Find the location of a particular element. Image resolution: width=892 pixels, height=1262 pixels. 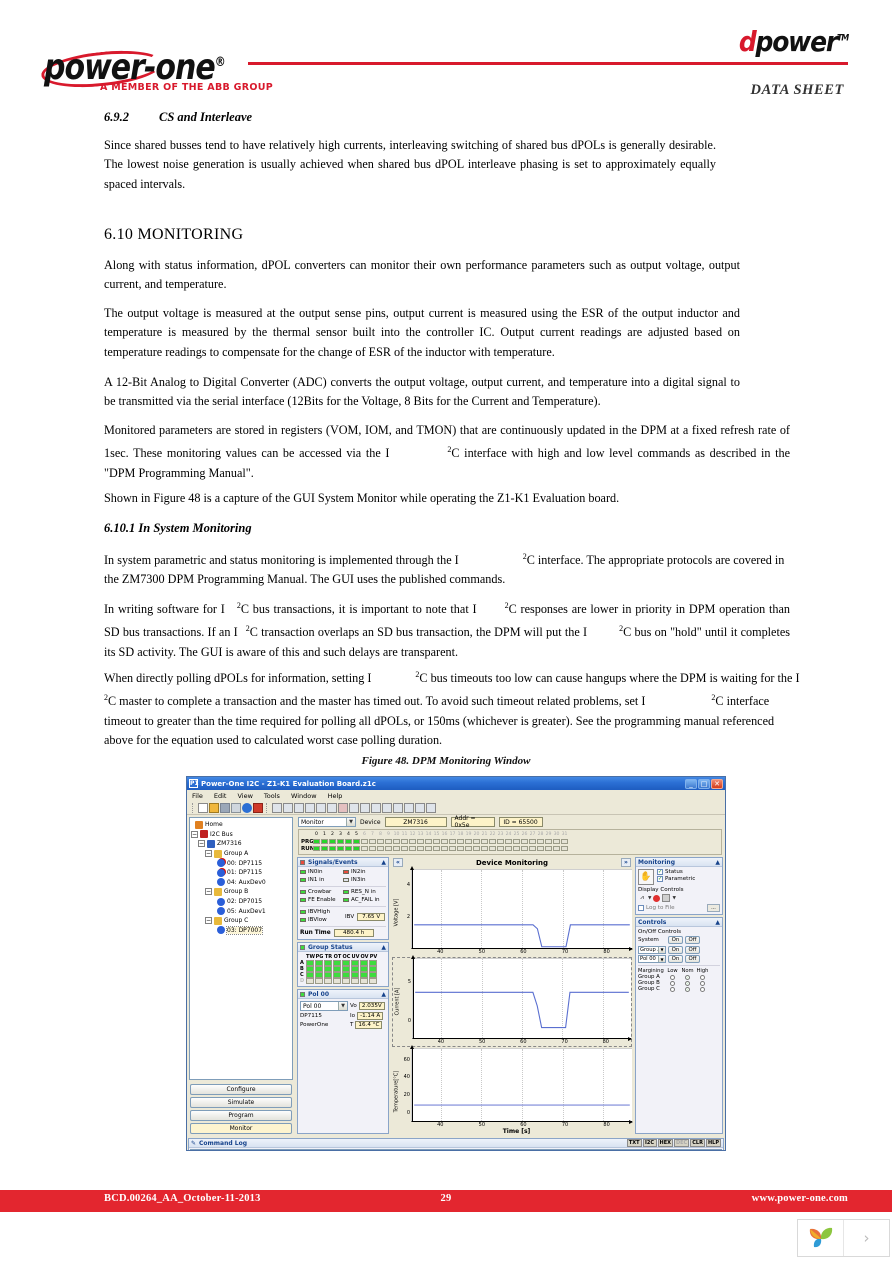

i2c-button: I2C is located at coordinates (649, 1143).